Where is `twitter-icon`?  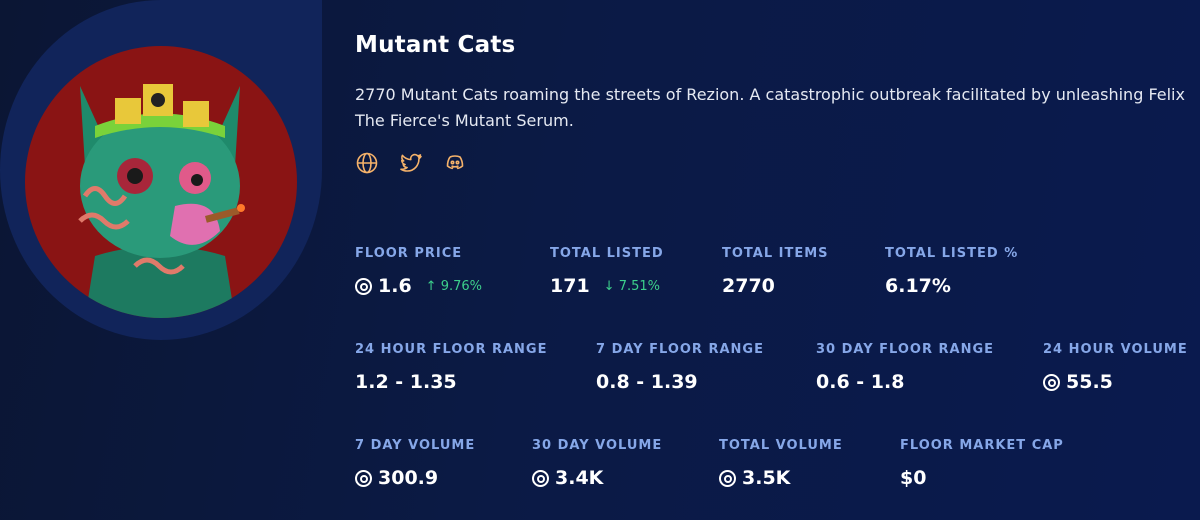 twitter-icon is located at coordinates (411, 163).